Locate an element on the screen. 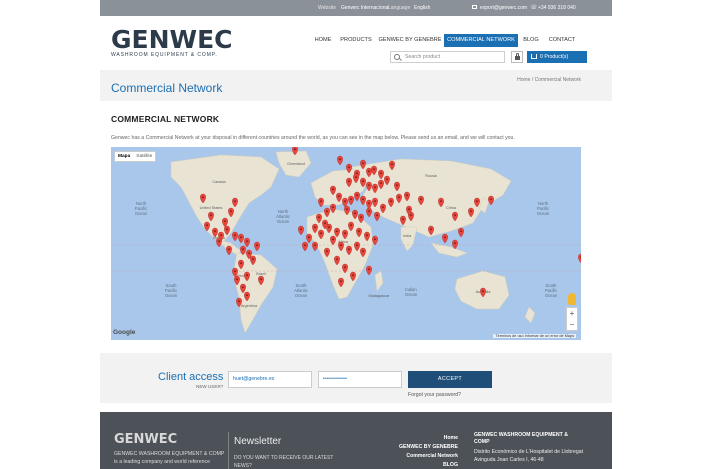 The image size is (712, 469). zoom-in-button: + is located at coordinates (572, 314).